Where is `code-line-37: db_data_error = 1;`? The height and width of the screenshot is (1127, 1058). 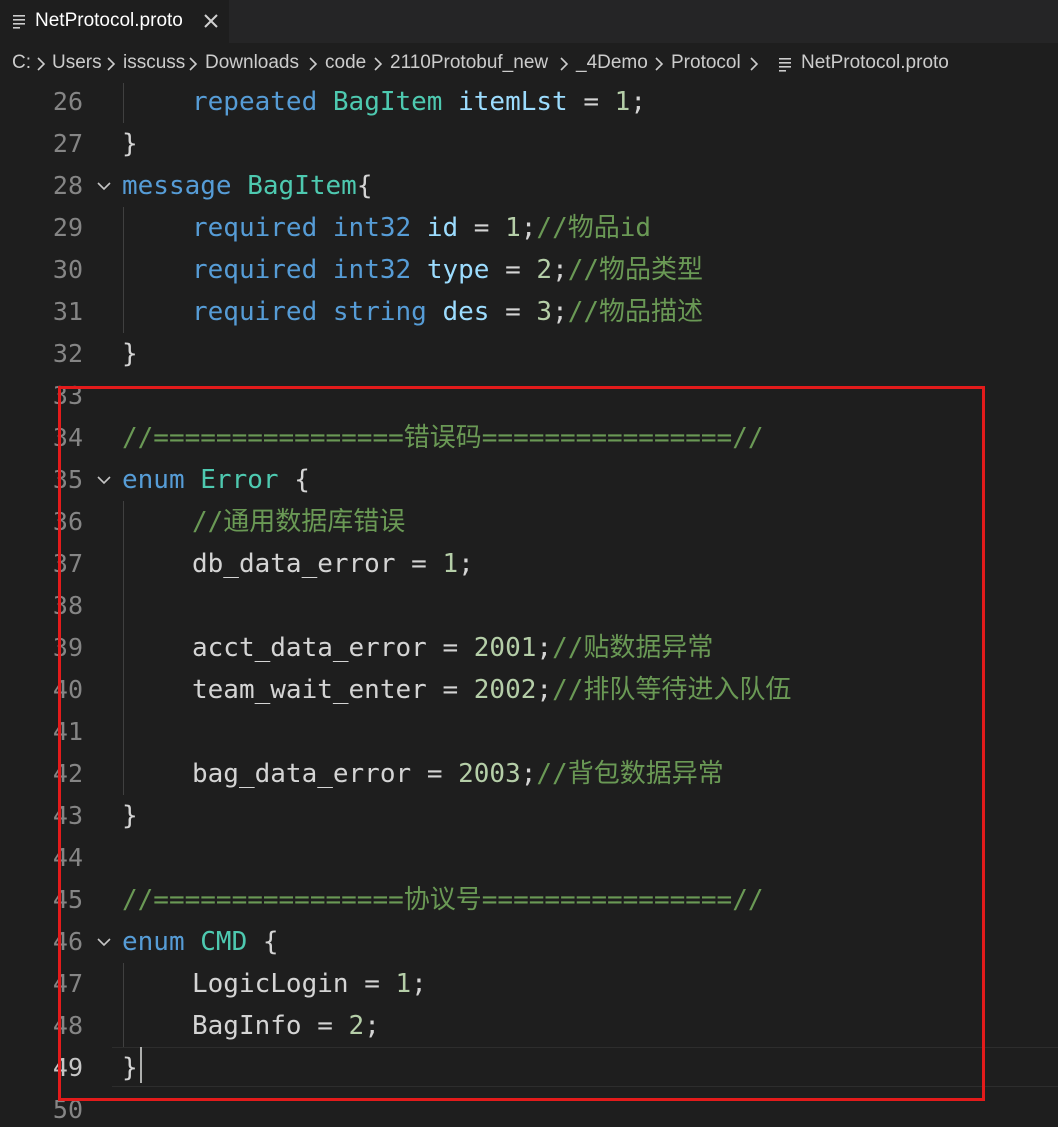
code-line-37: db_data_error = 1; is located at coordinates (333, 564).